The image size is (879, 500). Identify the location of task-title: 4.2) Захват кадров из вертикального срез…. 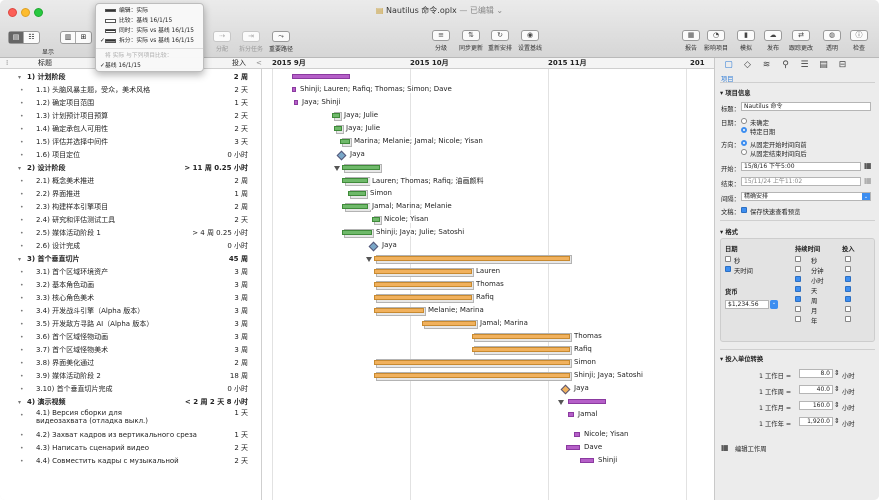
(126, 435).